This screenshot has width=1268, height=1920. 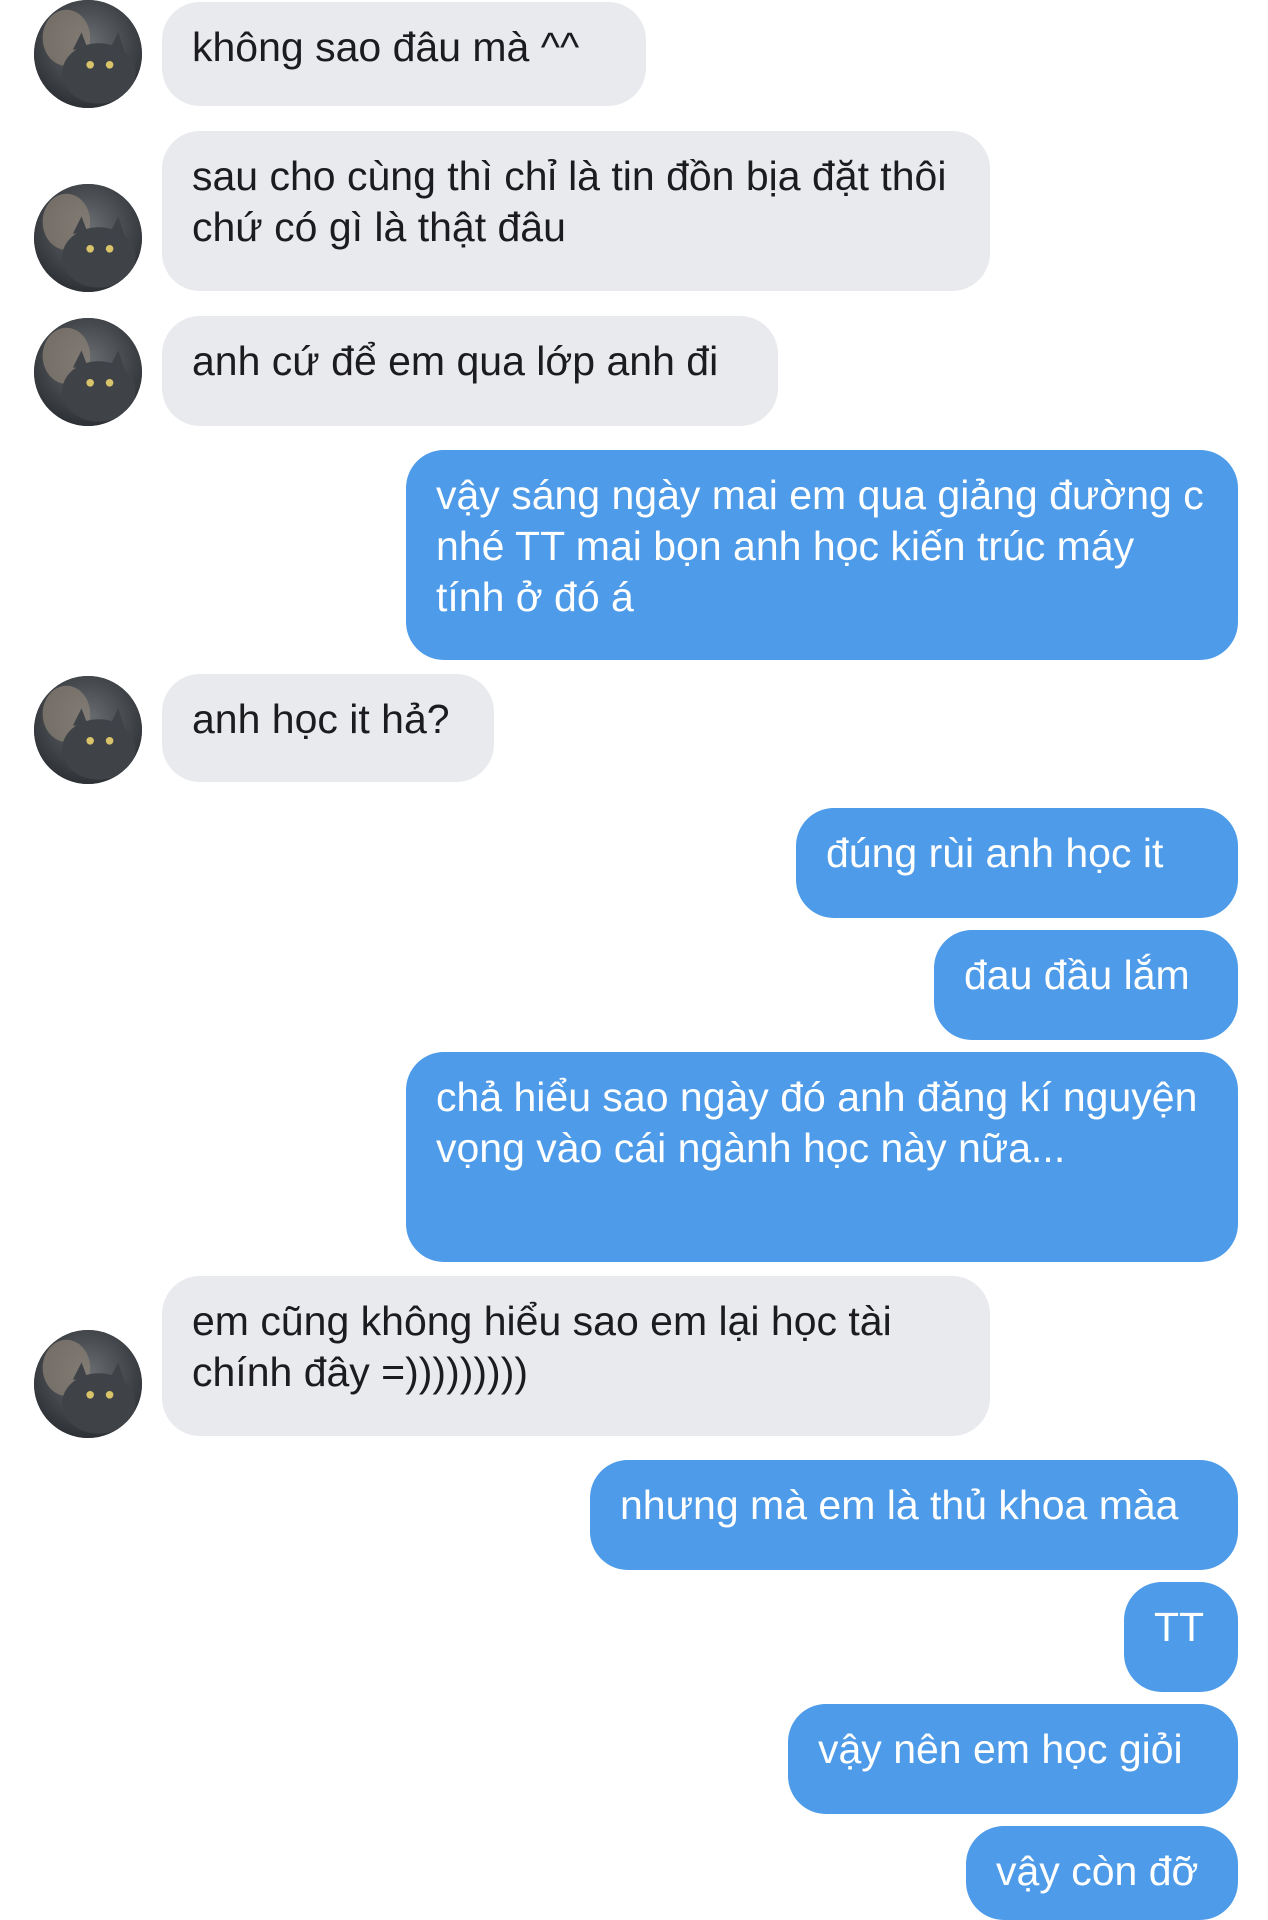 I want to click on message-text: đúng rùi anh học it, so click(x=995, y=853).